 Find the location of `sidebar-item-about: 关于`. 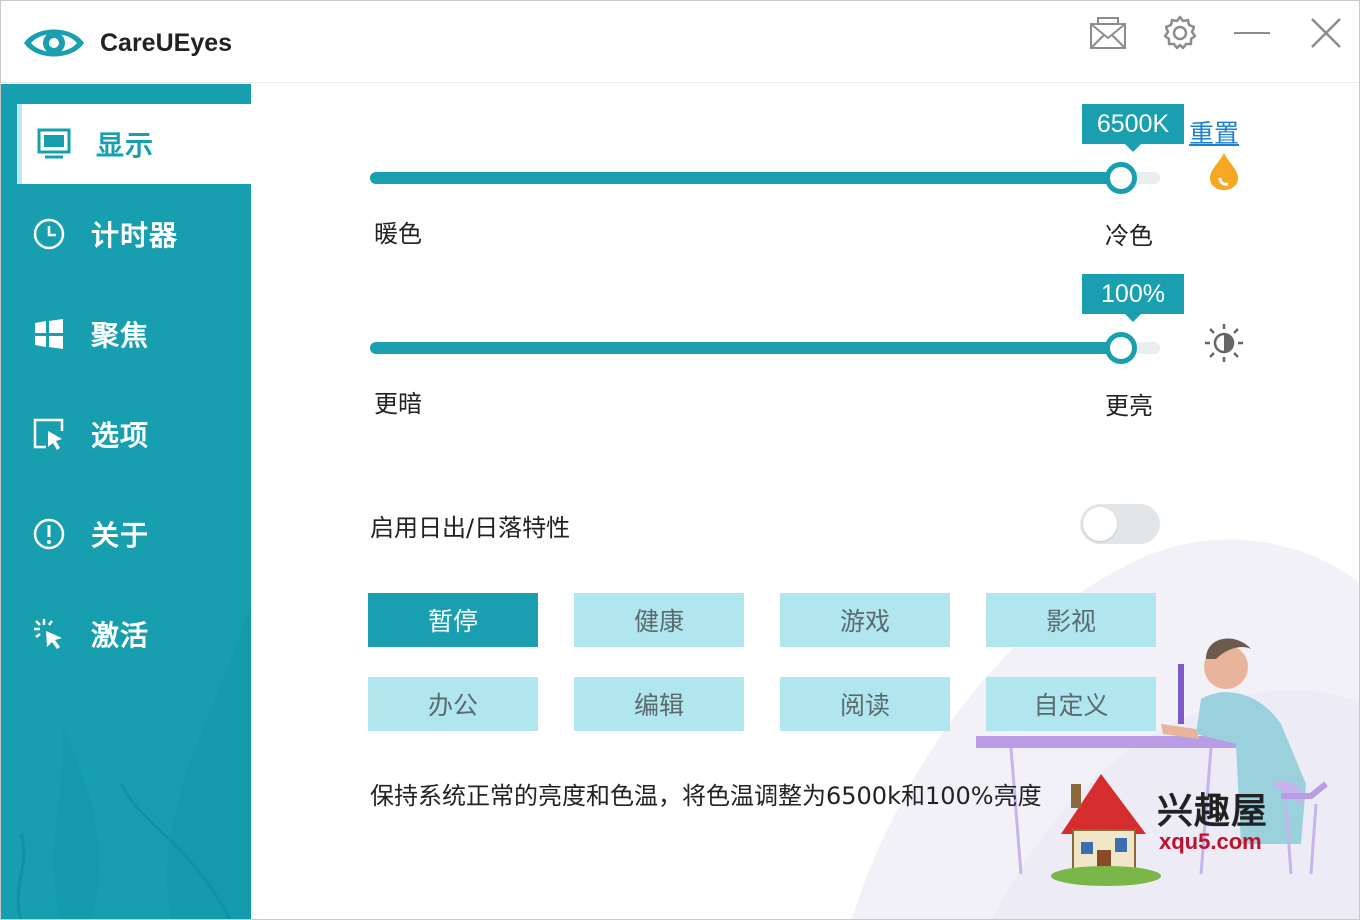

sidebar-item-about: 关于 is located at coordinates (134, 534).